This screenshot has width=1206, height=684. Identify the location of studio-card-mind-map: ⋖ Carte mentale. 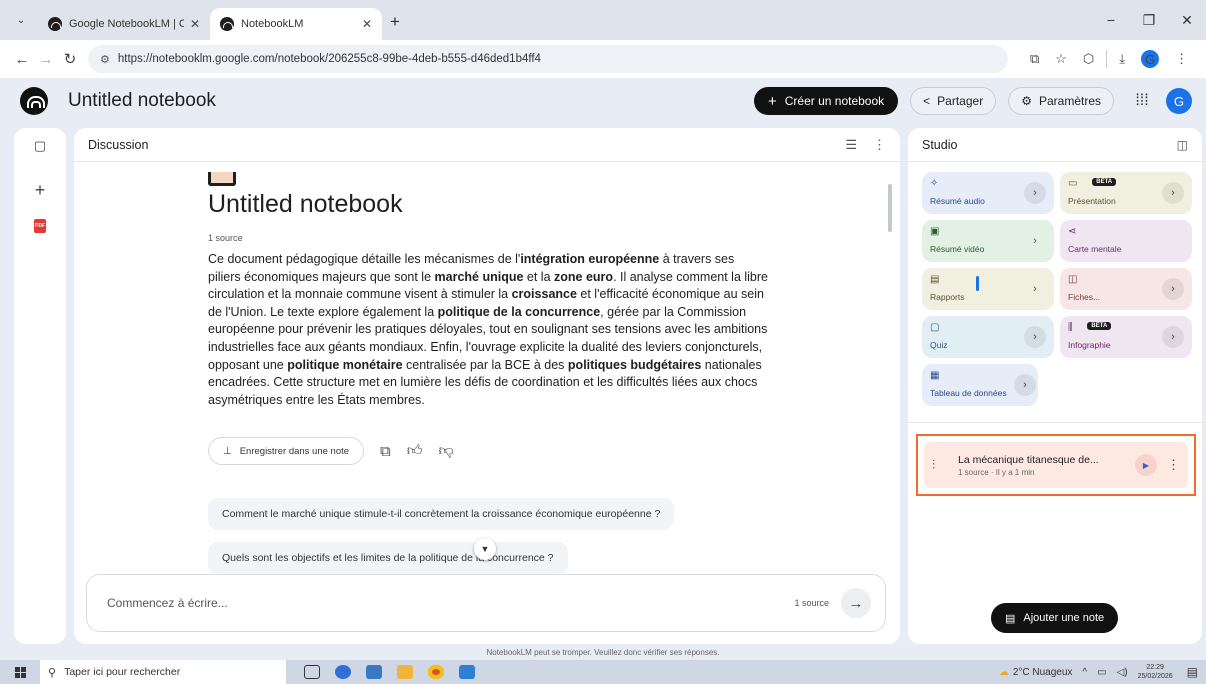
(1126, 241).